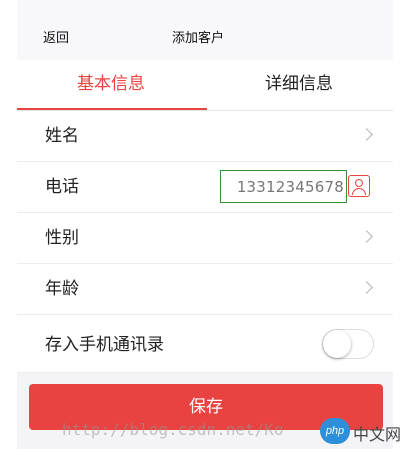 The image size is (408, 449). Describe the element at coordinates (205, 344) in the screenshot. I see `save-contacts-row: 存入手机通讯录` at that location.